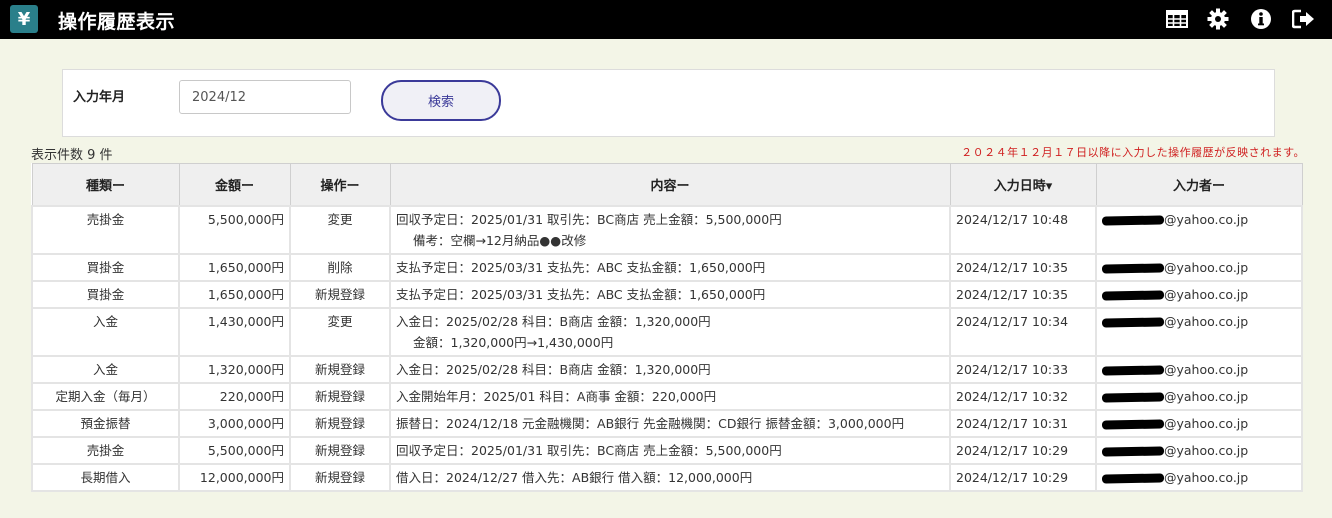  I want to click on gear-icon, so click(1218, 19).